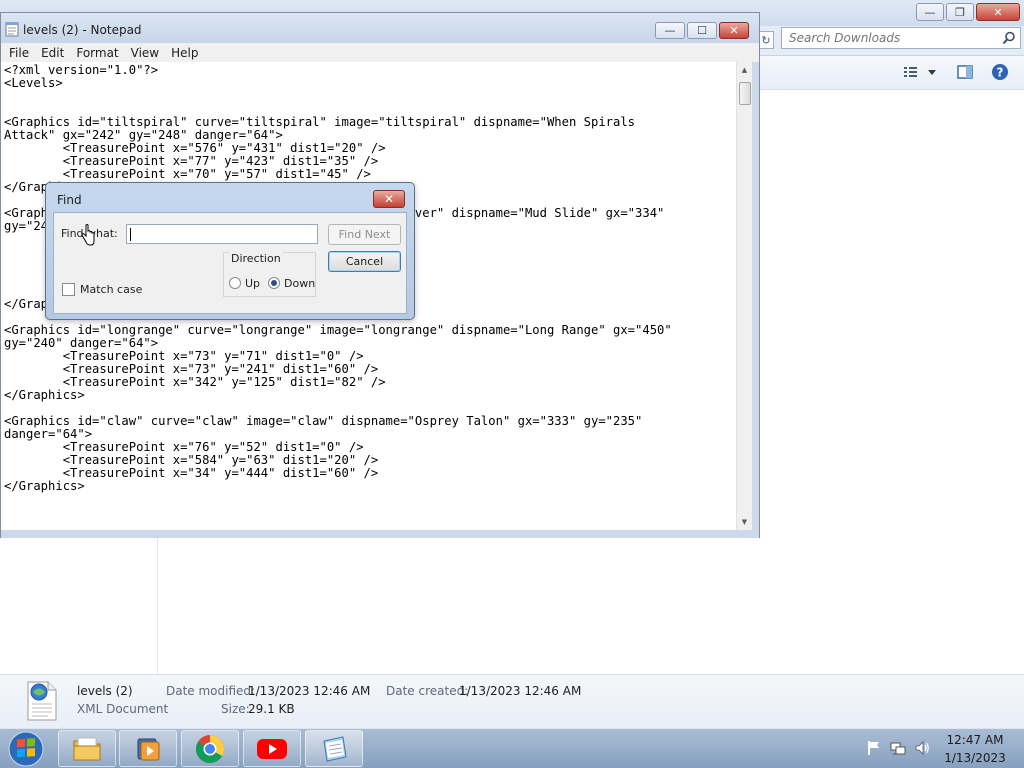 The image size is (1024, 768). I want to click on notepad-close-button: ✕, so click(734, 30).